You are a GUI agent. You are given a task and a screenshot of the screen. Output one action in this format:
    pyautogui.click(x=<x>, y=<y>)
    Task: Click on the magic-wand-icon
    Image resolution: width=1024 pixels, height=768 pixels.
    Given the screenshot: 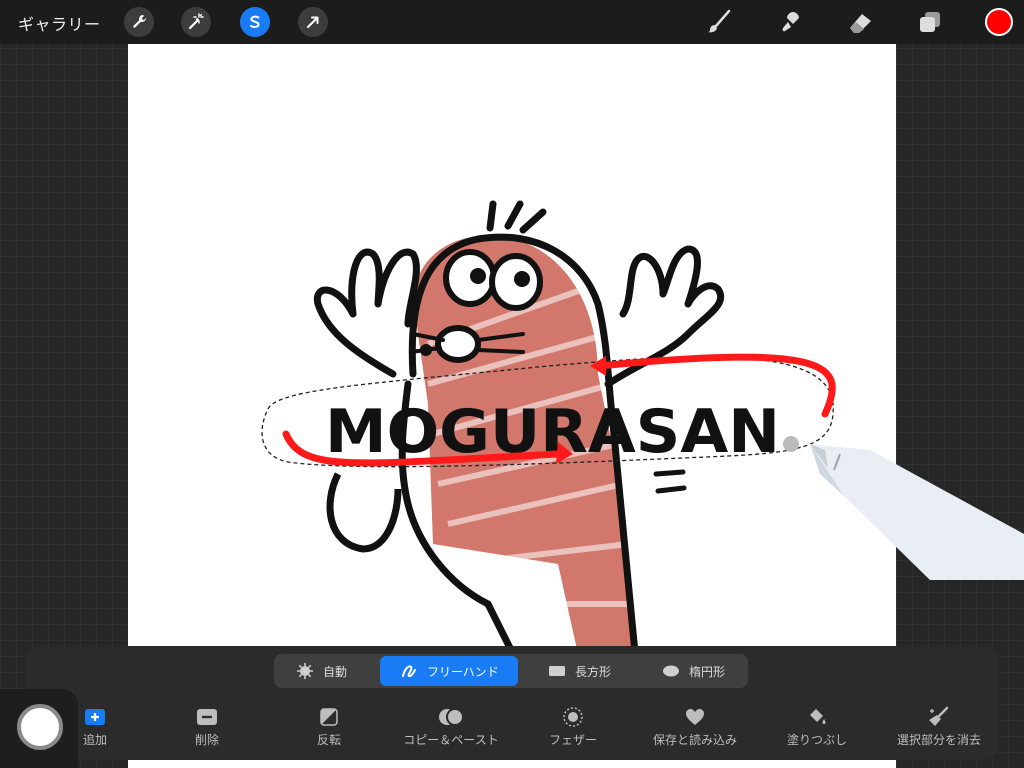 What is the action you would take?
    pyautogui.click(x=196, y=22)
    